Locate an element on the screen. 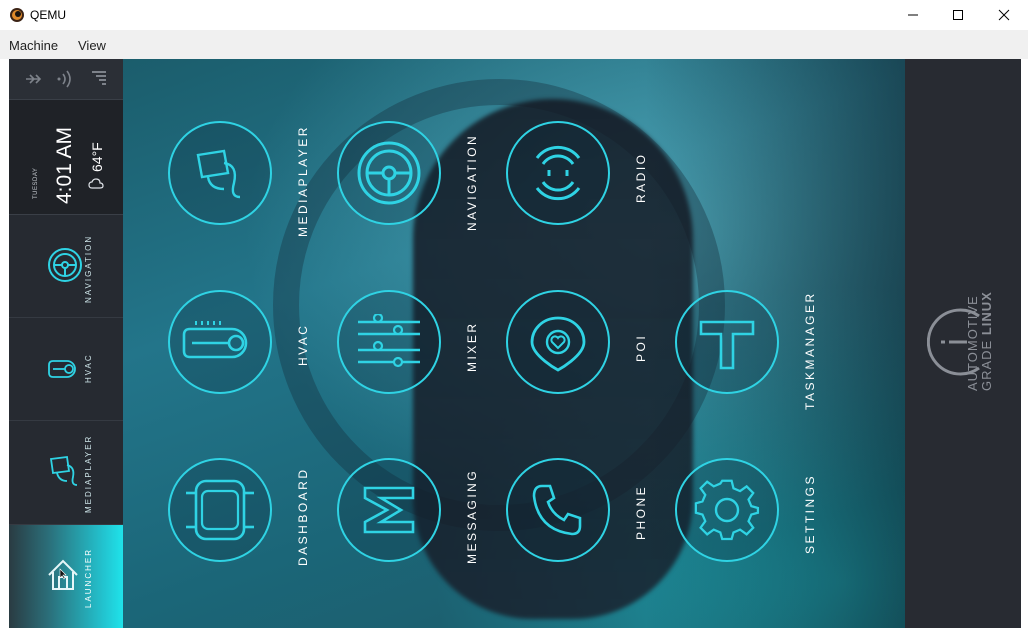  radio-waves-icon is located at coordinates (558, 173).